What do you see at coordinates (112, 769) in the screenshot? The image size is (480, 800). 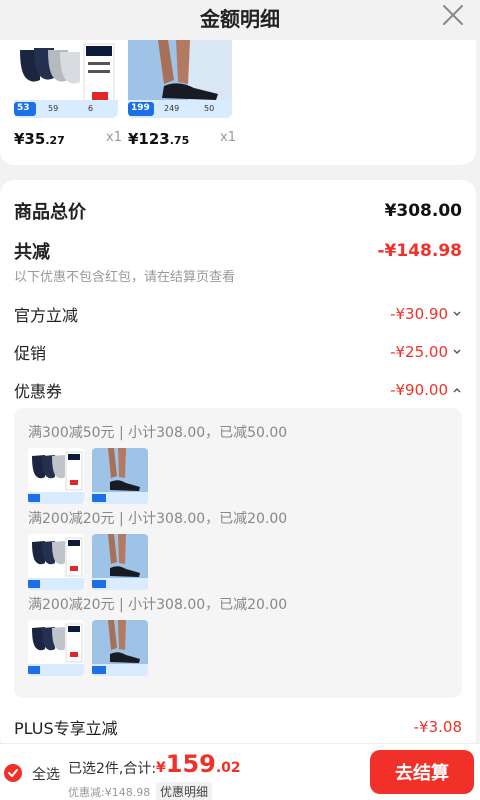 I see `selected-summary: 已选2件,合计:` at bounding box center [112, 769].